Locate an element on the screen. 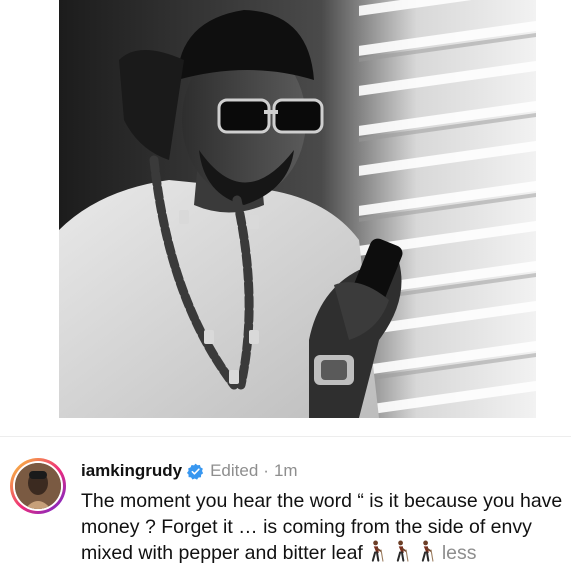 Image resolution: width=571 pixels, height=582 pixels. caption-emojis is located at coordinates (404, 551).